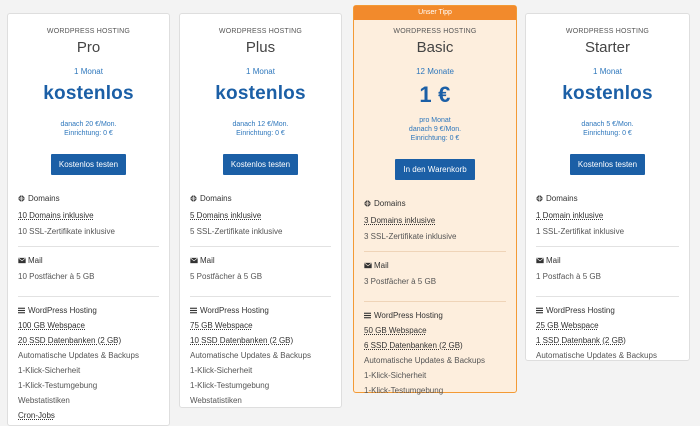 This screenshot has height=426, width=700. Describe the element at coordinates (607, 124) in the screenshot. I see `after-price: danach 5 €/Mon.` at that location.